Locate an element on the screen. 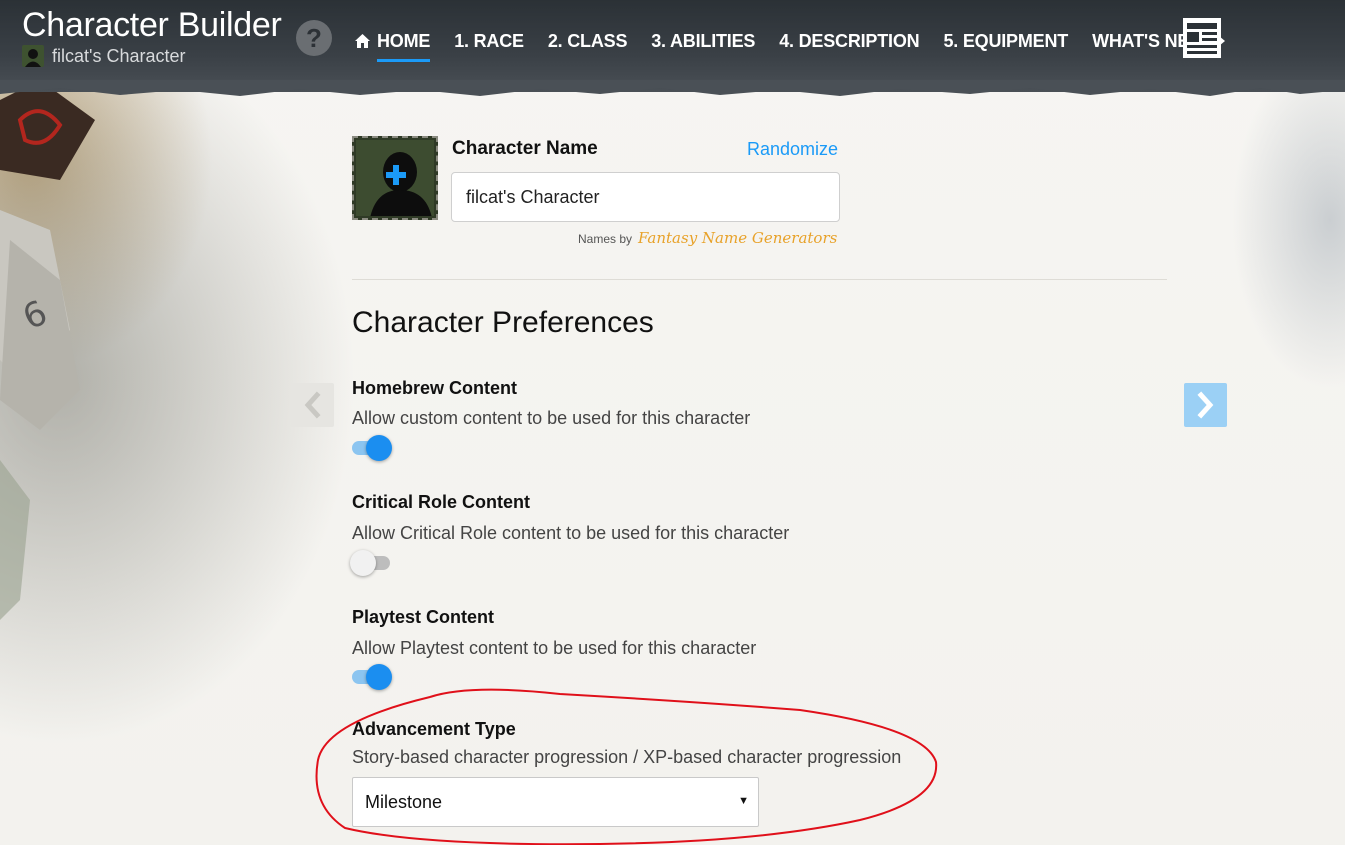 This screenshot has height=845, width=1345. current-character: filcat's Character is located at coordinates (103, 56).